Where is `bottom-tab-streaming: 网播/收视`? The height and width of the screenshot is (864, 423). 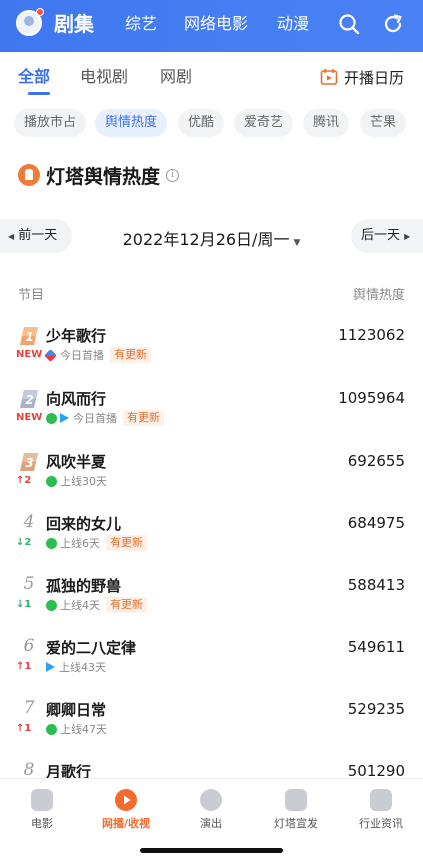
bottom-tab-streaming: 网播/收视 is located at coordinates (126, 810).